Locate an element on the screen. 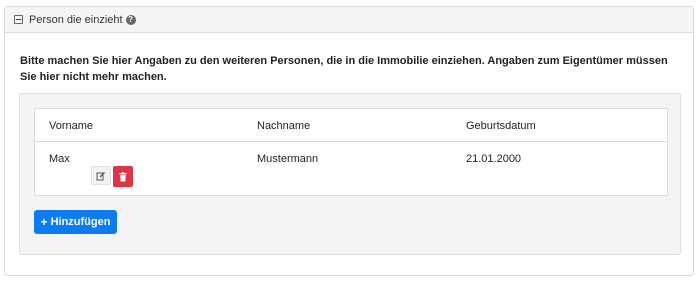 The image size is (700, 282). table-header-row: Vorname Nachname Geburtsdatum is located at coordinates (351, 125).